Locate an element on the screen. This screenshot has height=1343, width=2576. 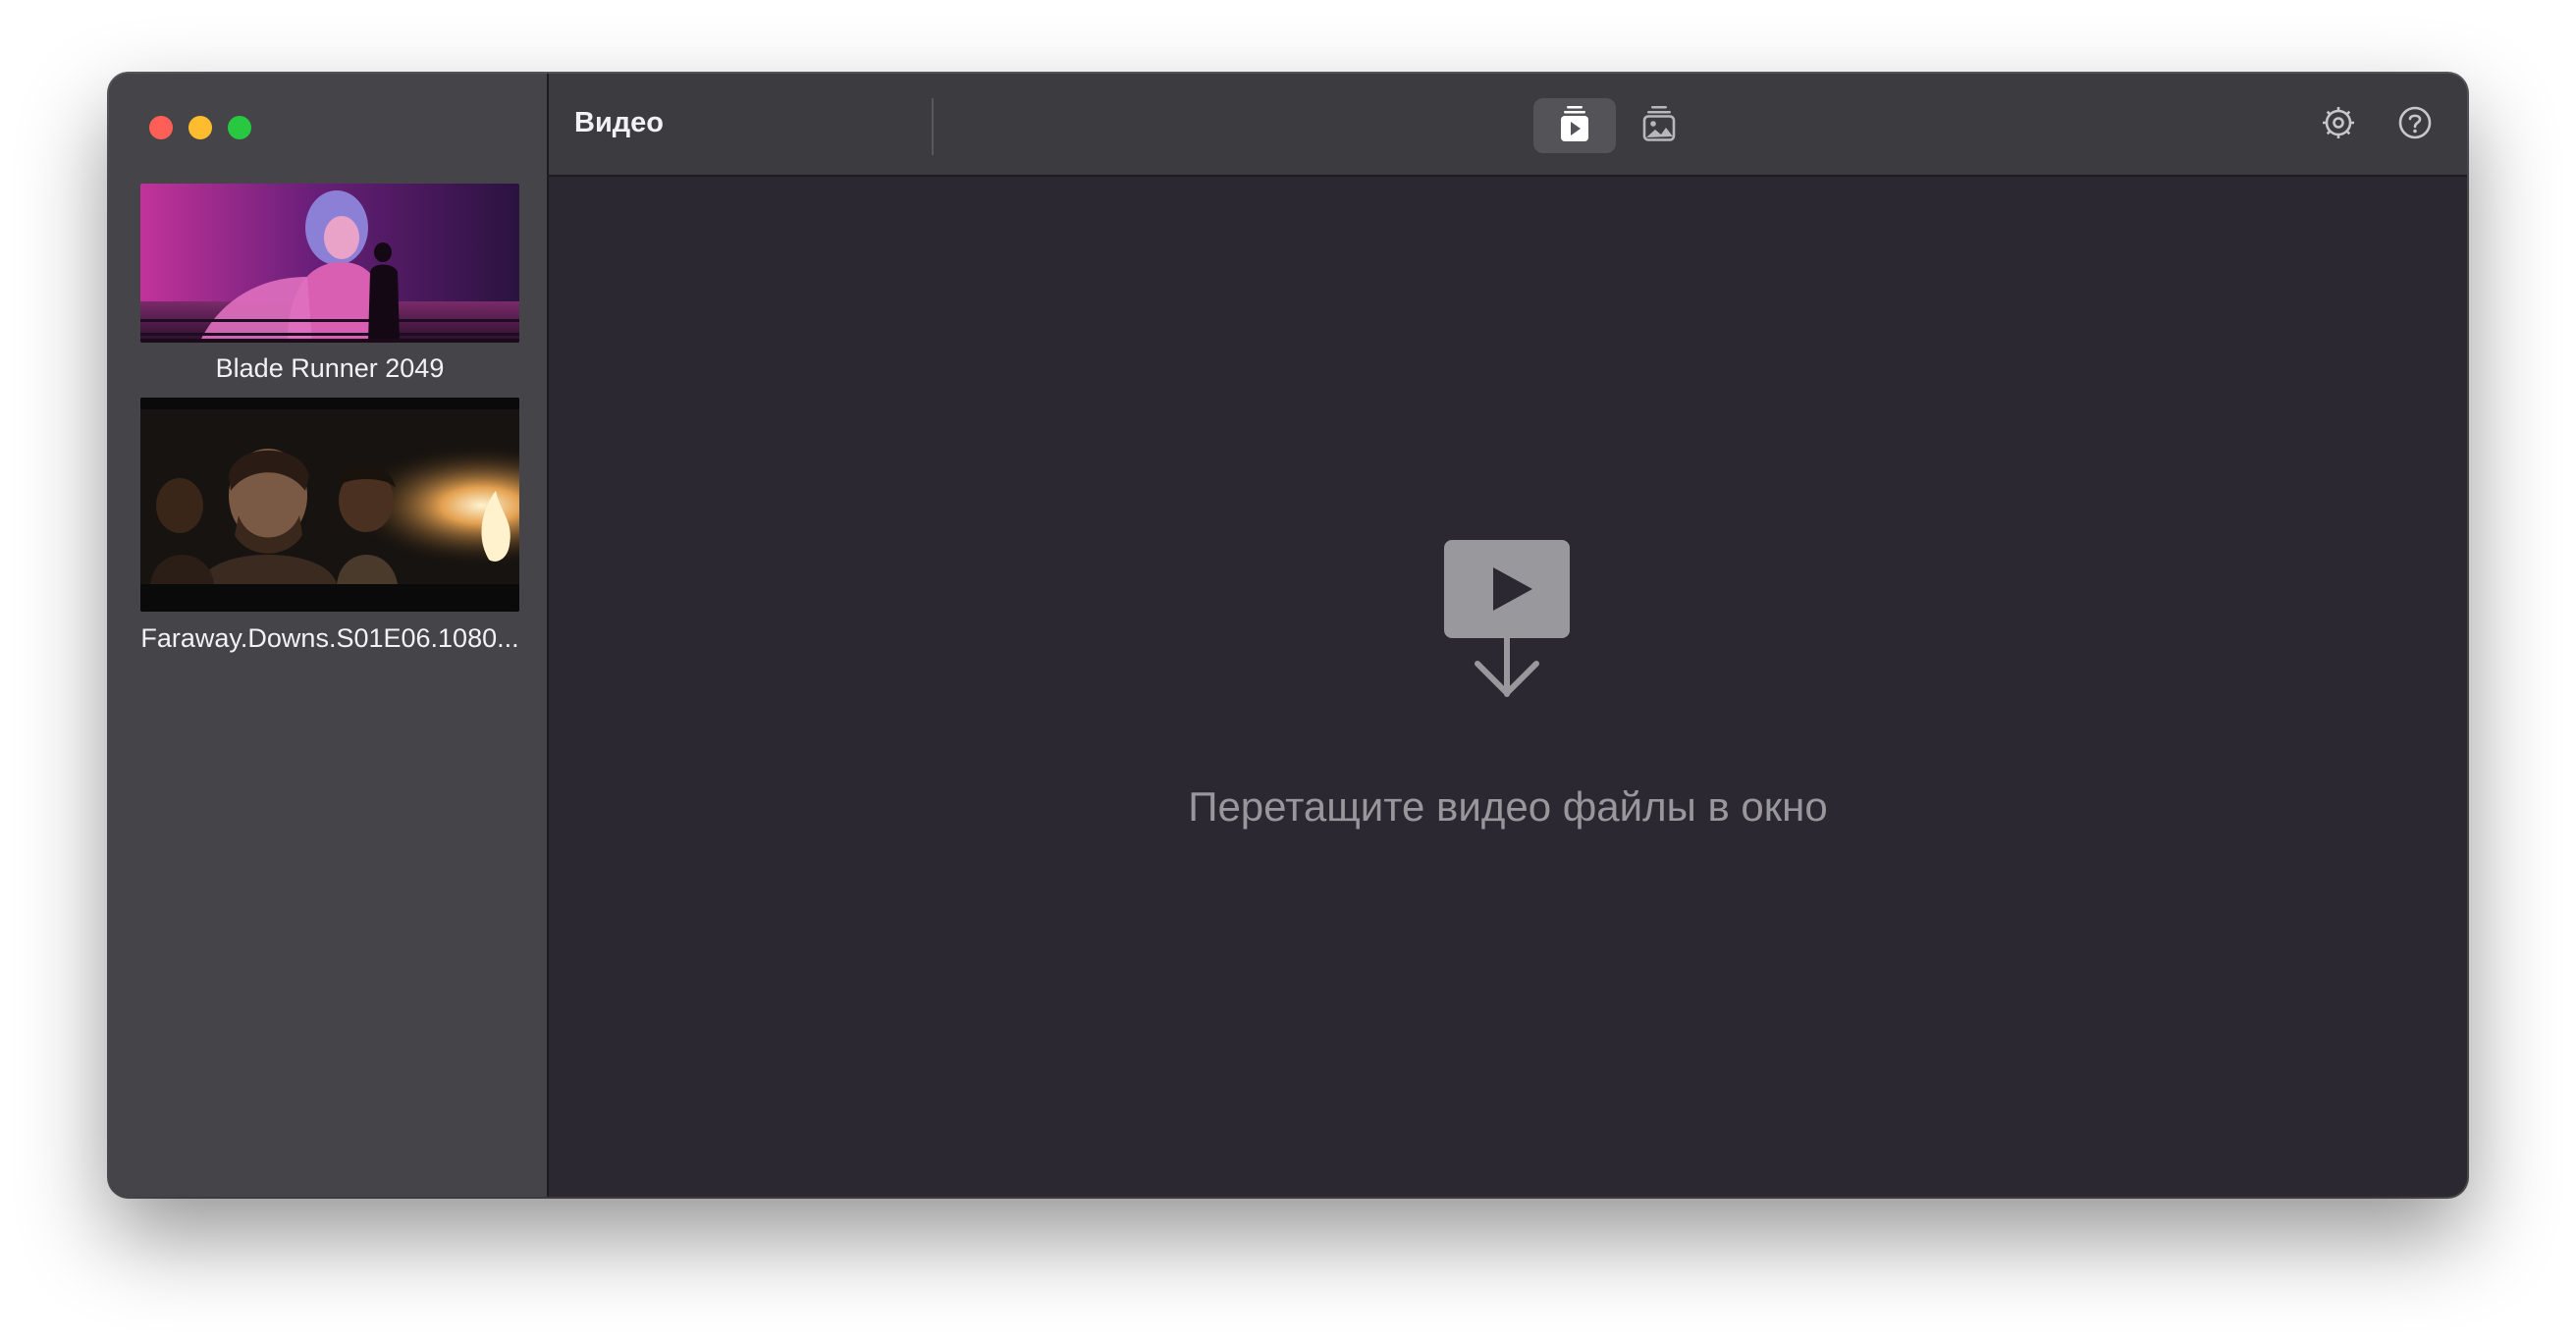
zoom-window-button is located at coordinates (239, 128).